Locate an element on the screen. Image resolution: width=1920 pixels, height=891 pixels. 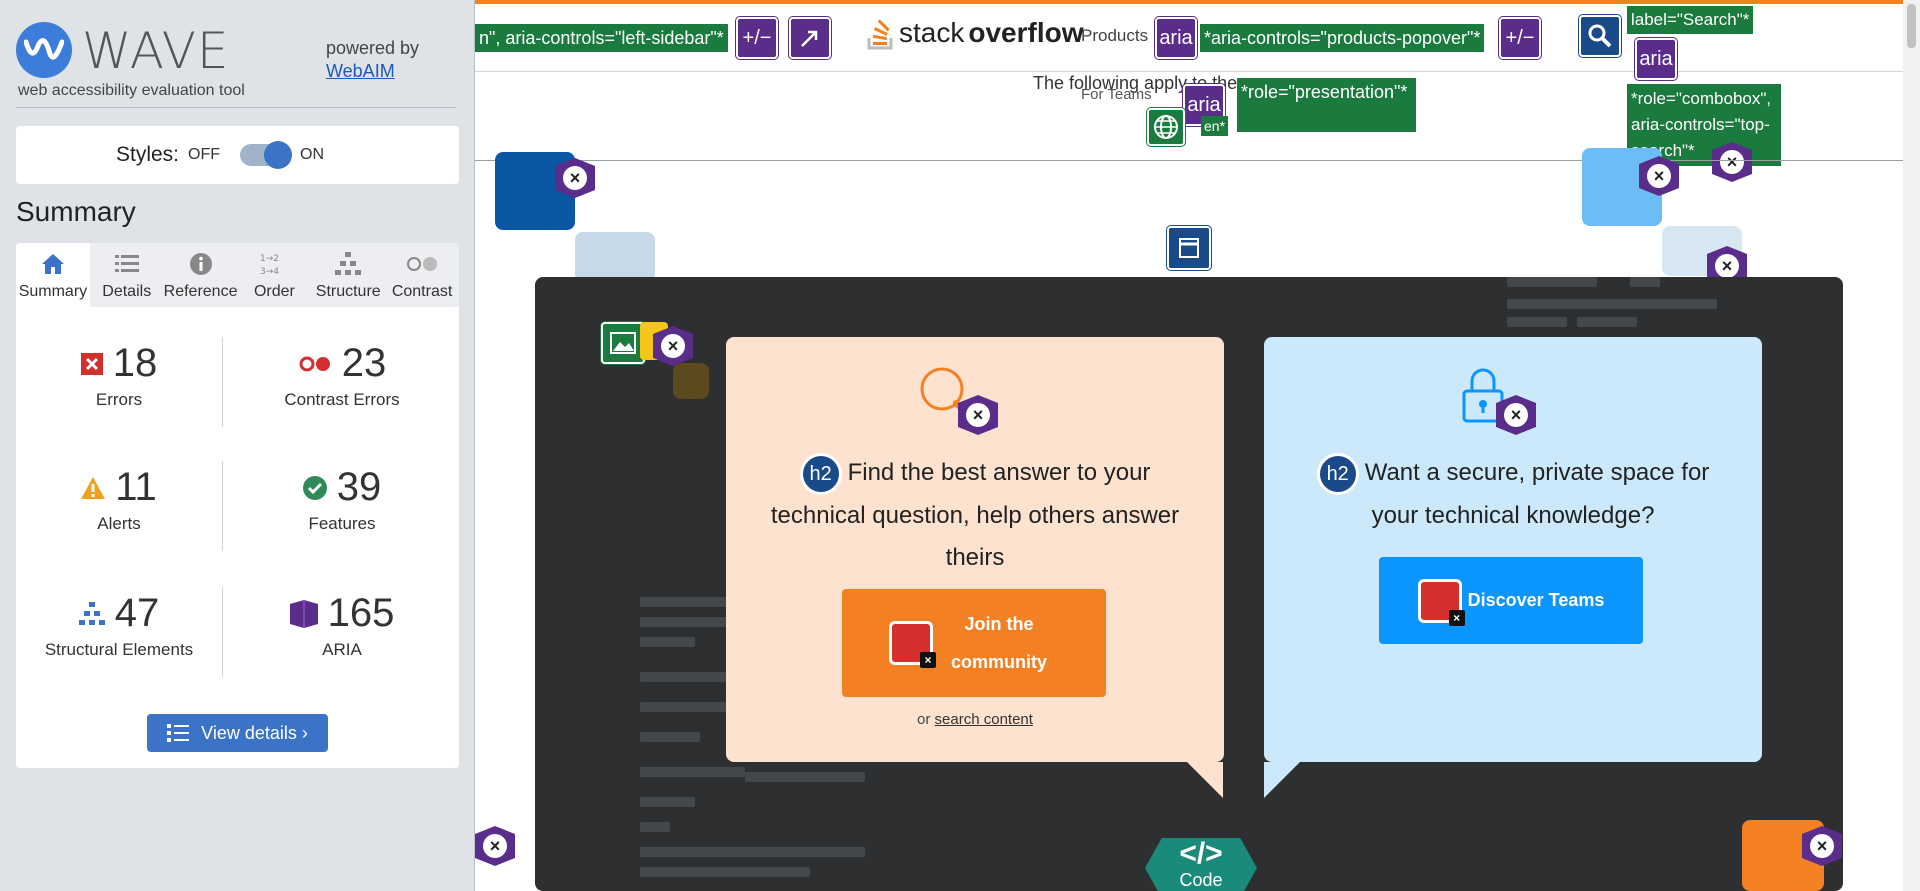
globe-icon is located at coordinates (1166, 127).